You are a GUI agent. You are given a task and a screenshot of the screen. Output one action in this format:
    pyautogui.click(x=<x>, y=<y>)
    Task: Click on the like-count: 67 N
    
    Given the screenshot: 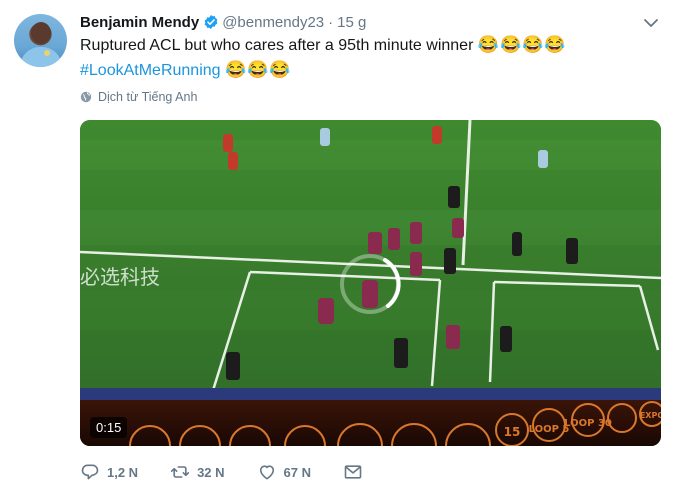 What is the action you would take?
    pyautogui.click(x=297, y=472)
    